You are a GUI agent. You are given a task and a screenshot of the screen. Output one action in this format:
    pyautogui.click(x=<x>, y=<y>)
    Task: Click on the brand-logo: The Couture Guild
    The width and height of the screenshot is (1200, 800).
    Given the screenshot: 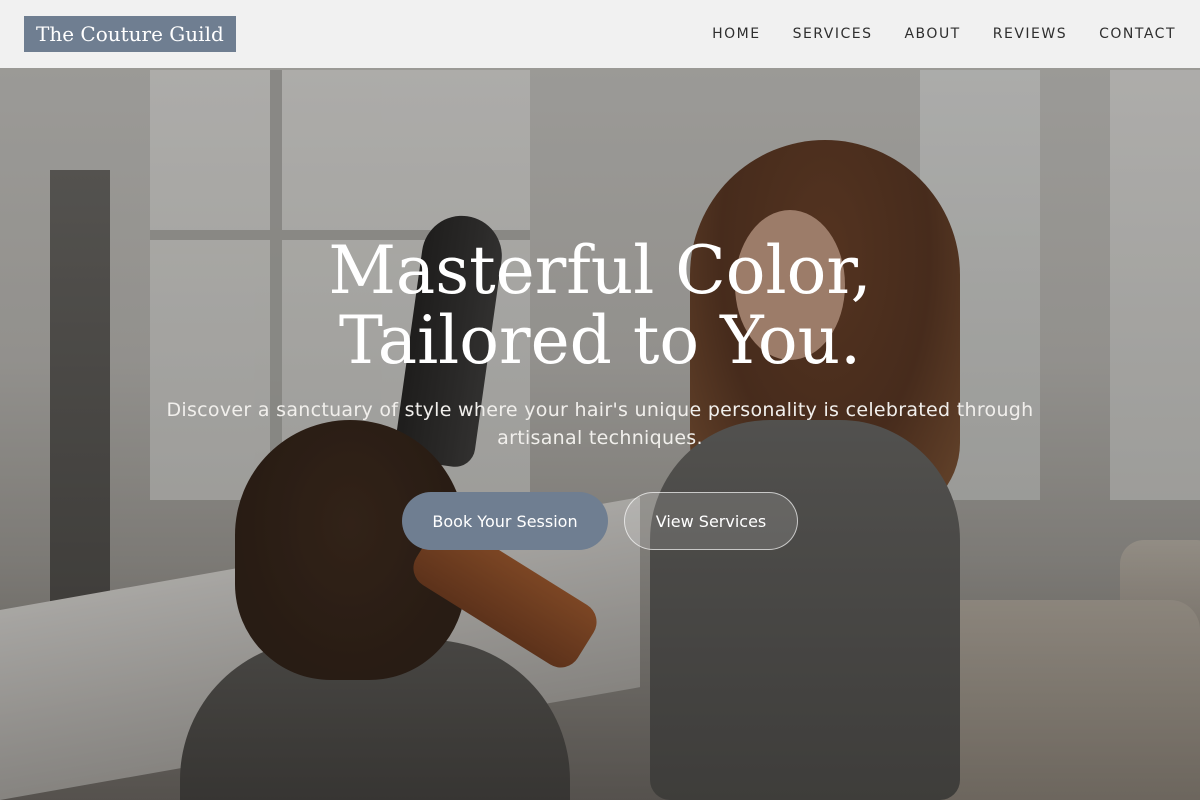 What is the action you would take?
    pyautogui.click(x=130, y=34)
    